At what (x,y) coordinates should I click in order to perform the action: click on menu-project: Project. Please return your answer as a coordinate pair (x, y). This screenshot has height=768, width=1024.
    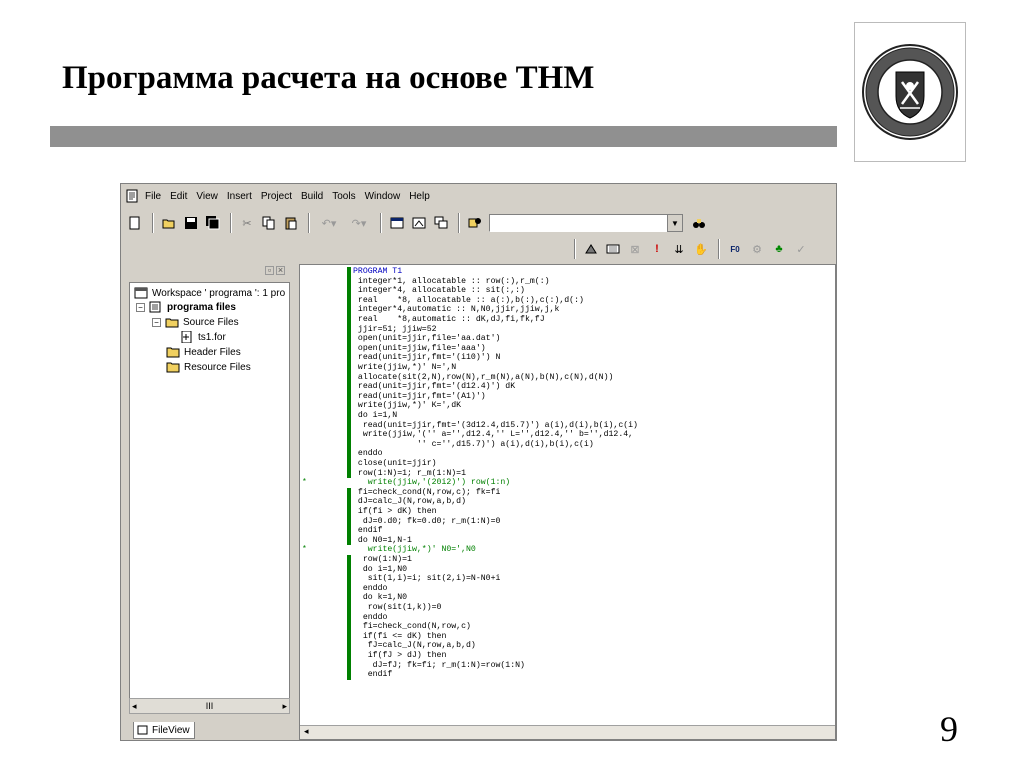
    Looking at the image, I should click on (276, 196).